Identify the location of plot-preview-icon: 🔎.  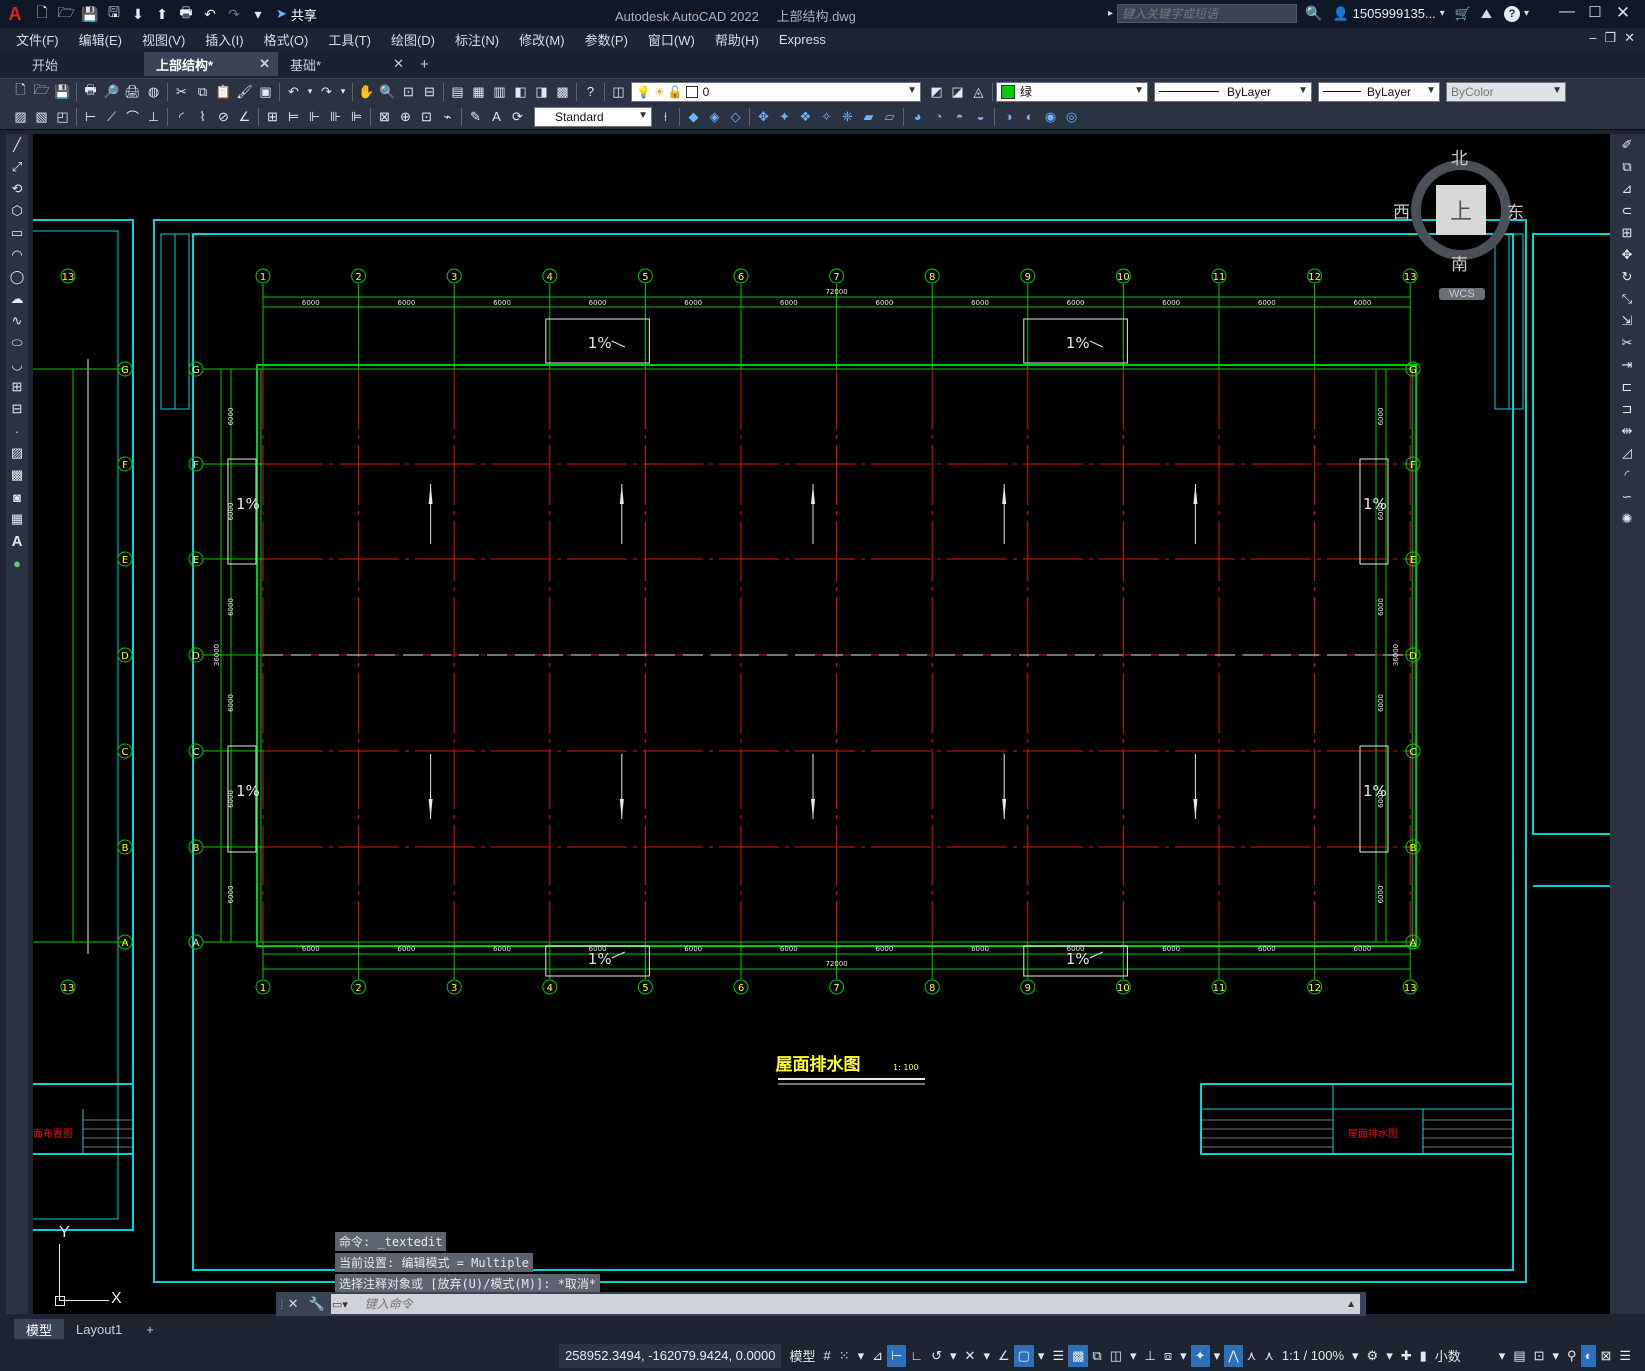
(111, 91).